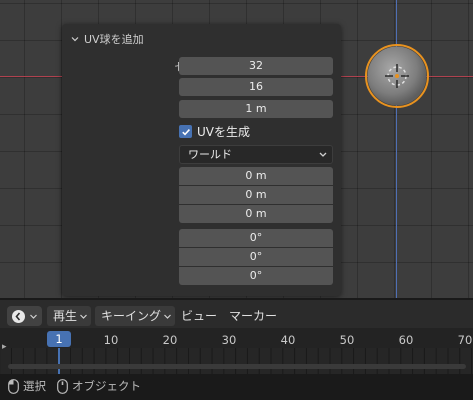  I want to click on editor-type-button, so click(24, 316).